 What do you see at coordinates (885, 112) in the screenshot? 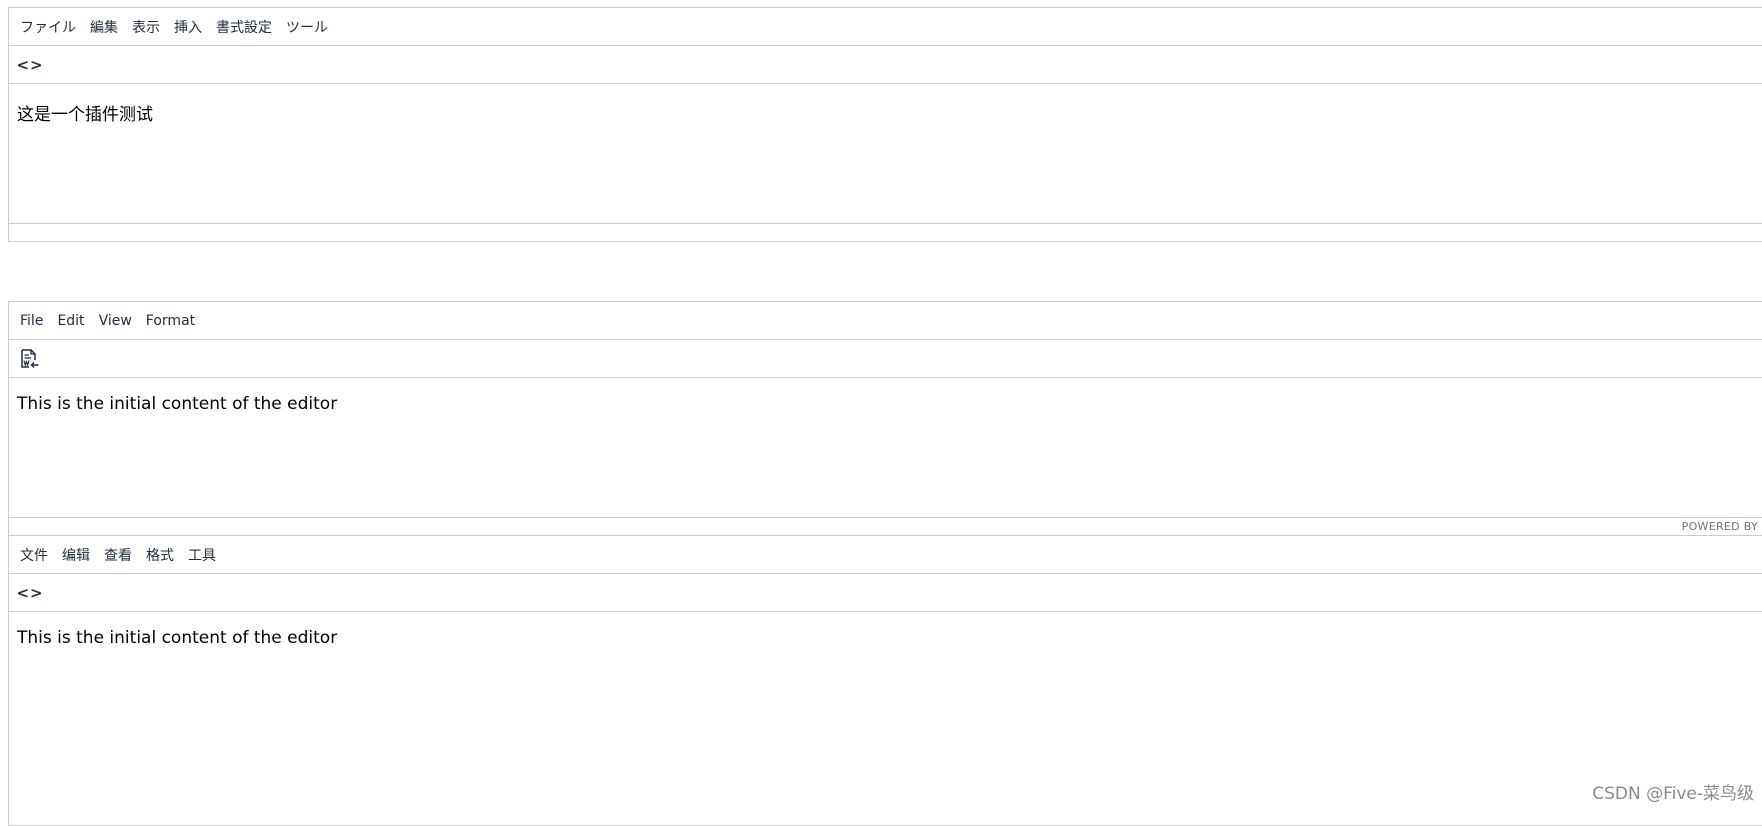
I see `content-paragraph: 这是一个插件测试` at bounding box center [885, 112].